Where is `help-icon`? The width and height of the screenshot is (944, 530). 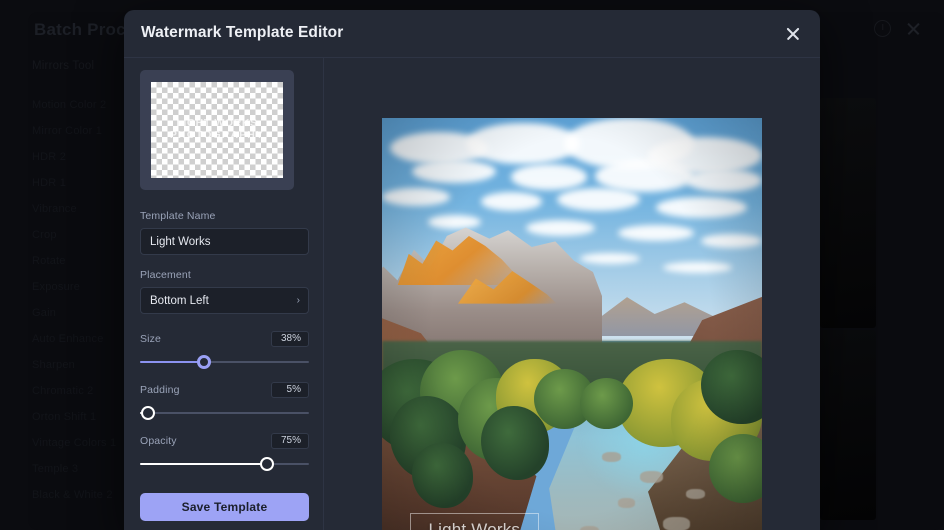
help-icon is located at coordinates (882, 28).